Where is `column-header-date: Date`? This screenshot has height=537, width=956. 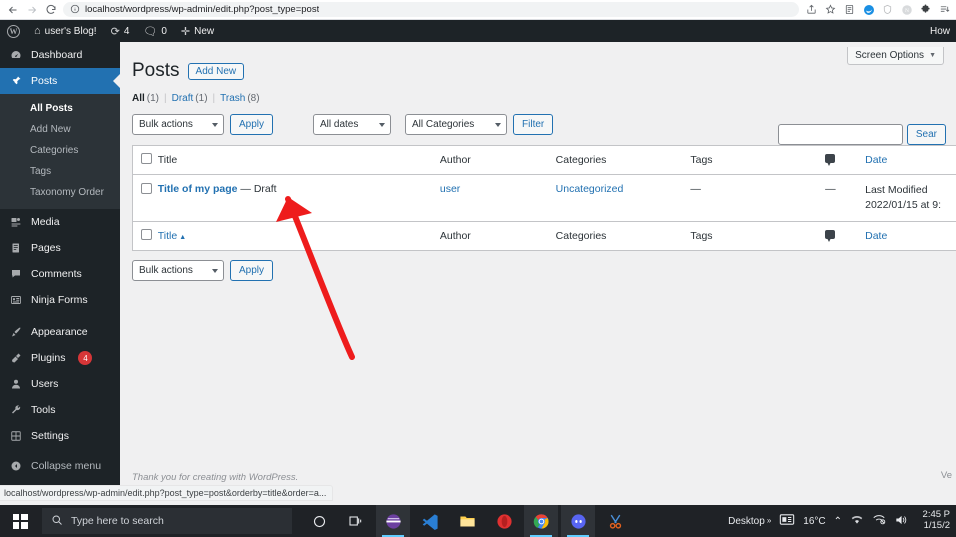
column-header-date: Date is located at coordinates (910, 160).